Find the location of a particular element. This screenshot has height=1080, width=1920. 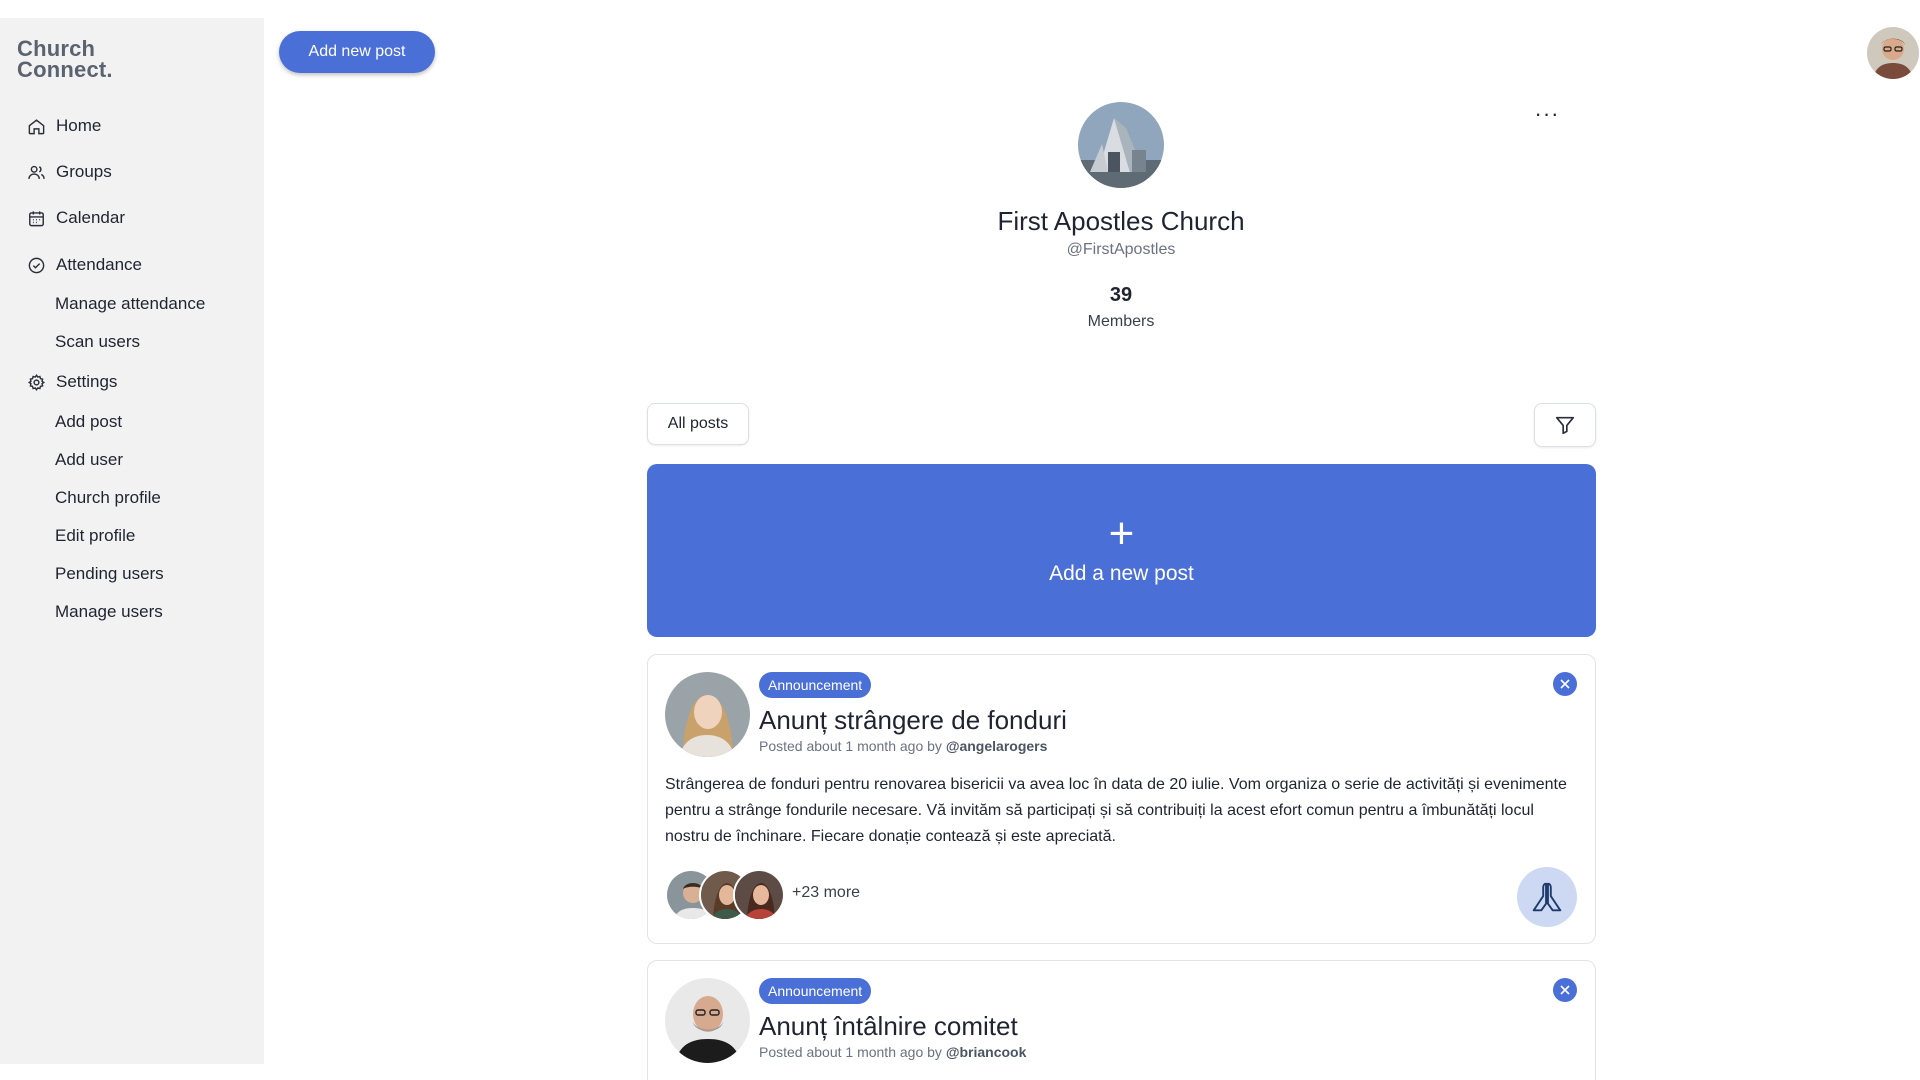

sidebar-item-label: Home is located at coordinates (79, 125).